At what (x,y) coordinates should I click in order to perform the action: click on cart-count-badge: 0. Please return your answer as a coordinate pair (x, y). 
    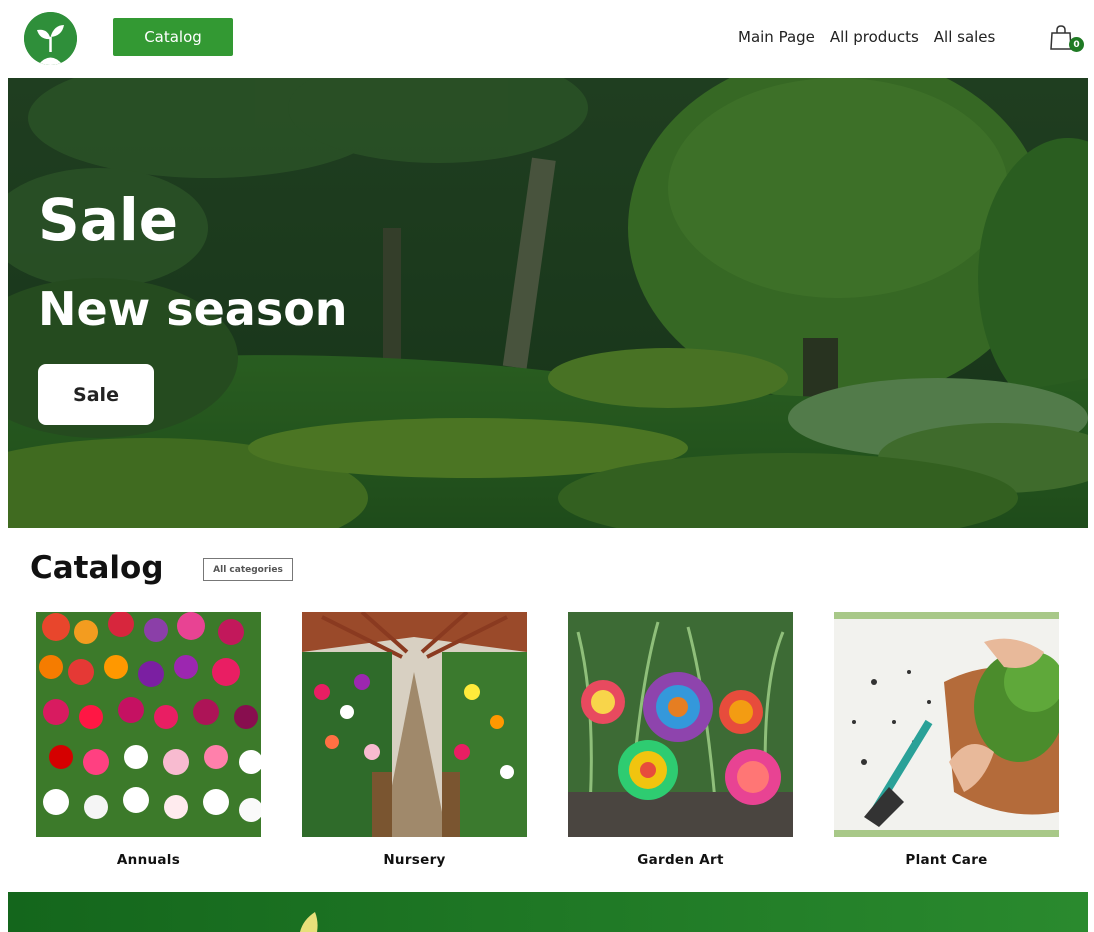
    Looking at the image, I should click on (1076, 44).